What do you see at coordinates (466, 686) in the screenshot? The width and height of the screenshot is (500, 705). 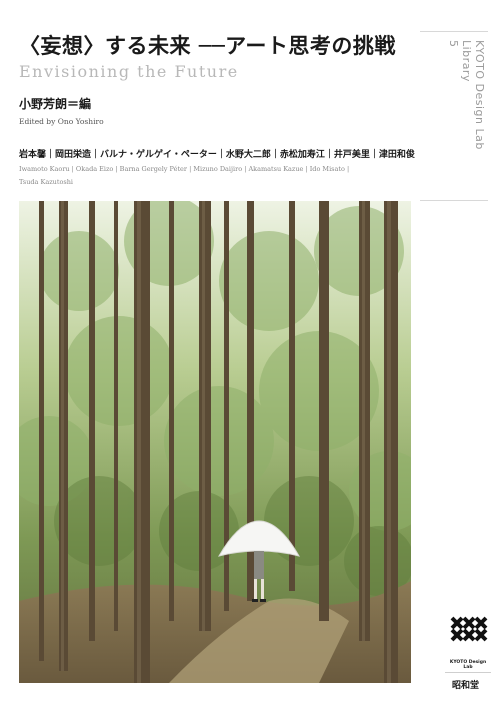 I see `publisher-name: 昭和堂` at bounding box center [466, 686].